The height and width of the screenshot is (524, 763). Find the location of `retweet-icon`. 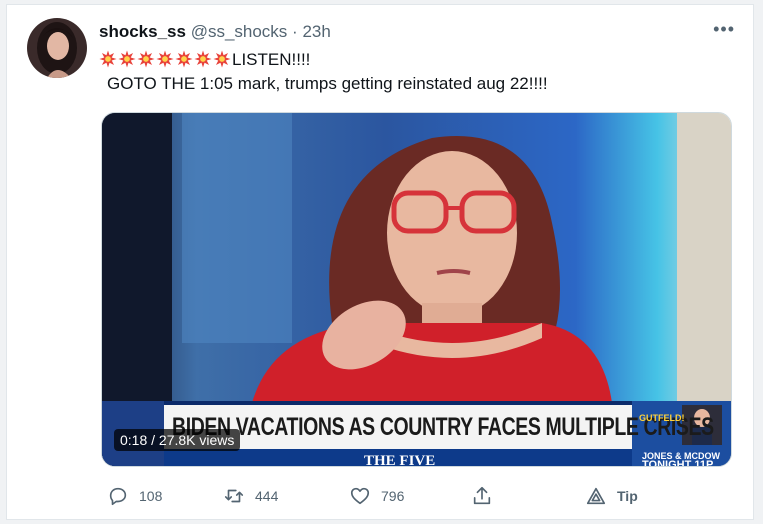

retweet-icon is located at coordinates (234, 496).